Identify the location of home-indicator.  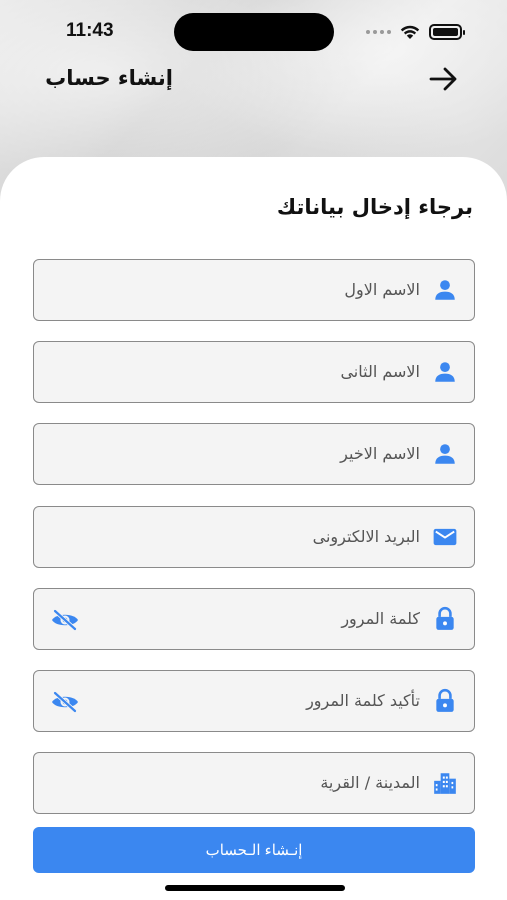
(255, 888).